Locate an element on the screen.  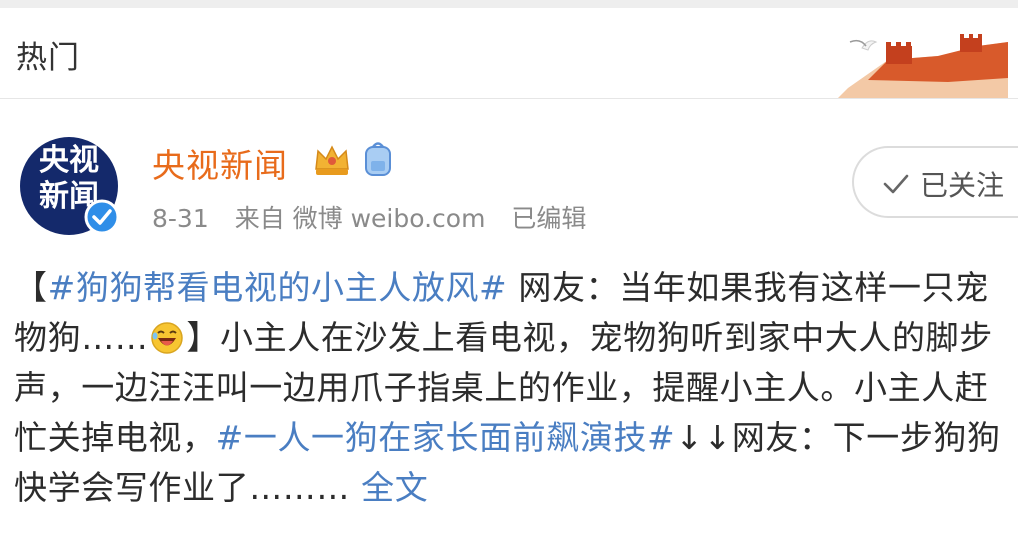
page-title: 热门 is located at coordinates (48, 58).